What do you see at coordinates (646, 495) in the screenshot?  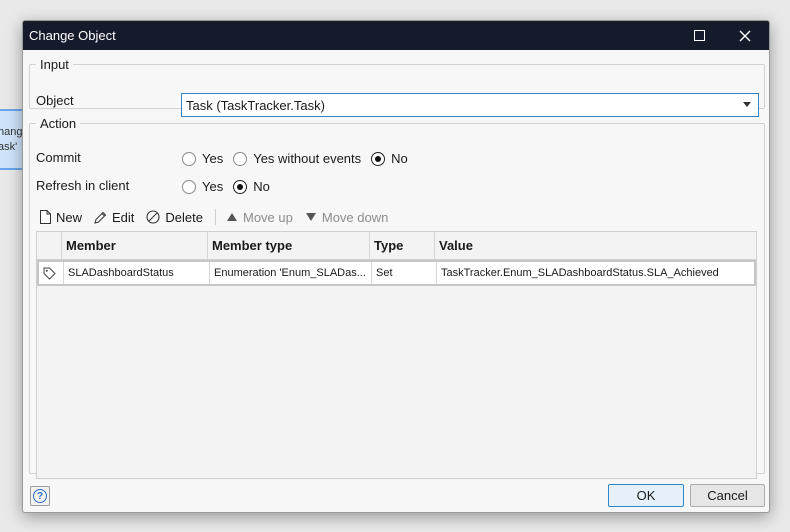 I see `ok-button: OK` at bounding box center [646, 495].